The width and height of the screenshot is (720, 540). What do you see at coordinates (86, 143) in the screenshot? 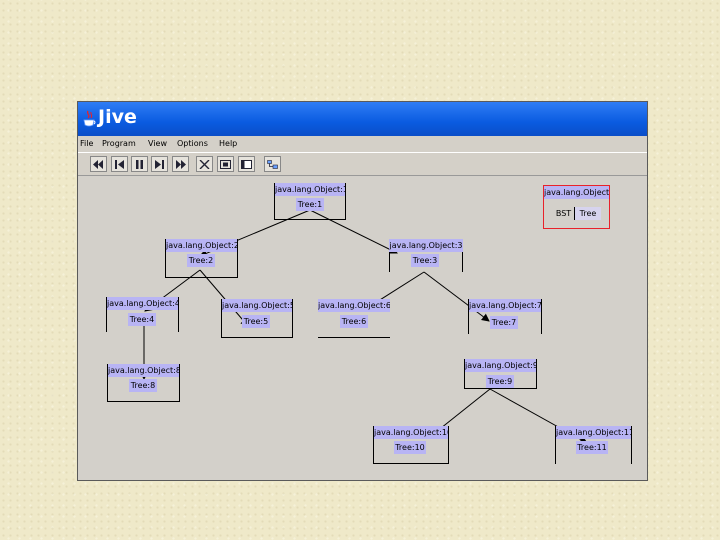
I see `menu-file: File` at bounding box center [86, 143].